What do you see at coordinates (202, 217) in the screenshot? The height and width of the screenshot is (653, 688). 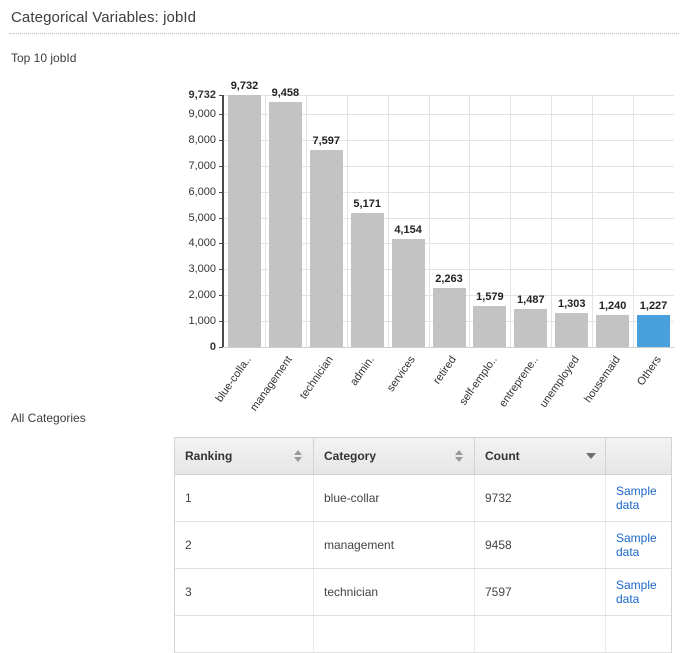 I see `y-axis-tick-label: 5,000` at bounding box center [202, 217].